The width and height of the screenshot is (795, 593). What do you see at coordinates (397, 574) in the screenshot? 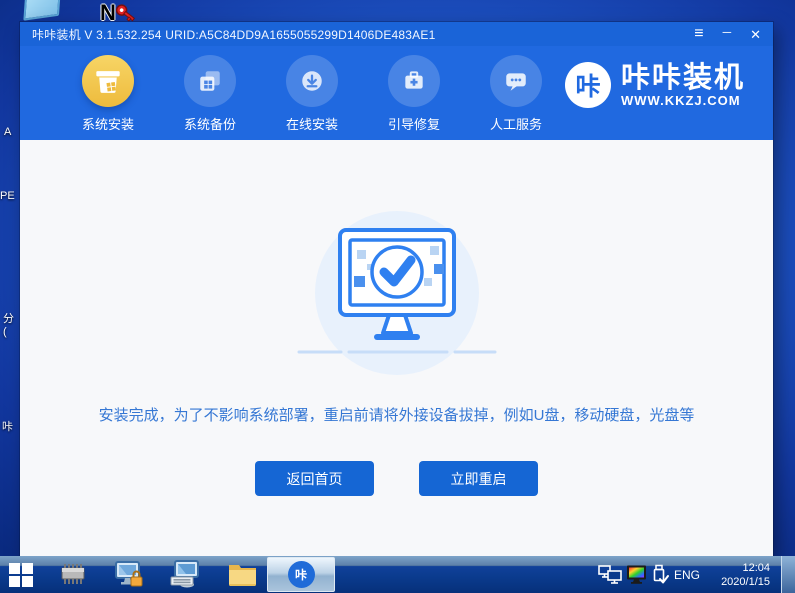
I see `taskbar: 咔 ENG 12:04 2020/1/15` at bounding box center [397, 574].